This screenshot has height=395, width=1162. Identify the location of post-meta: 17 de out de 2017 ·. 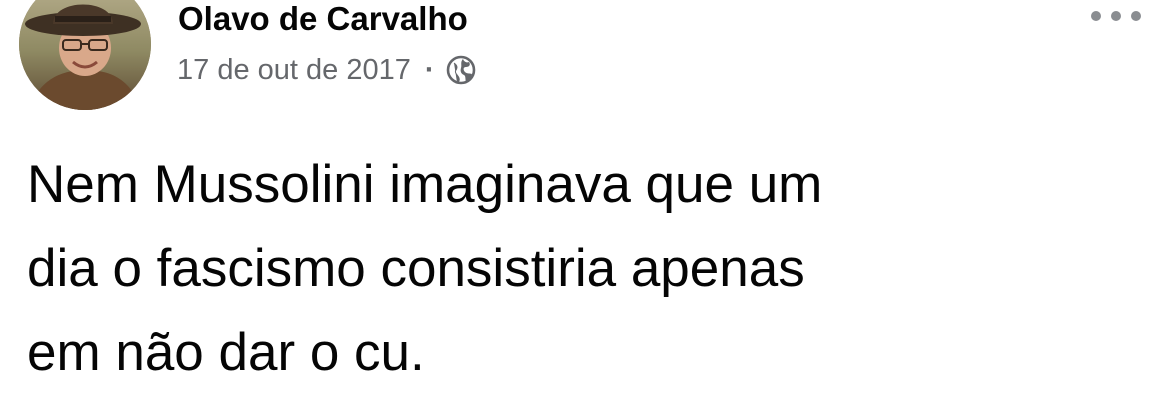
(327, 70).